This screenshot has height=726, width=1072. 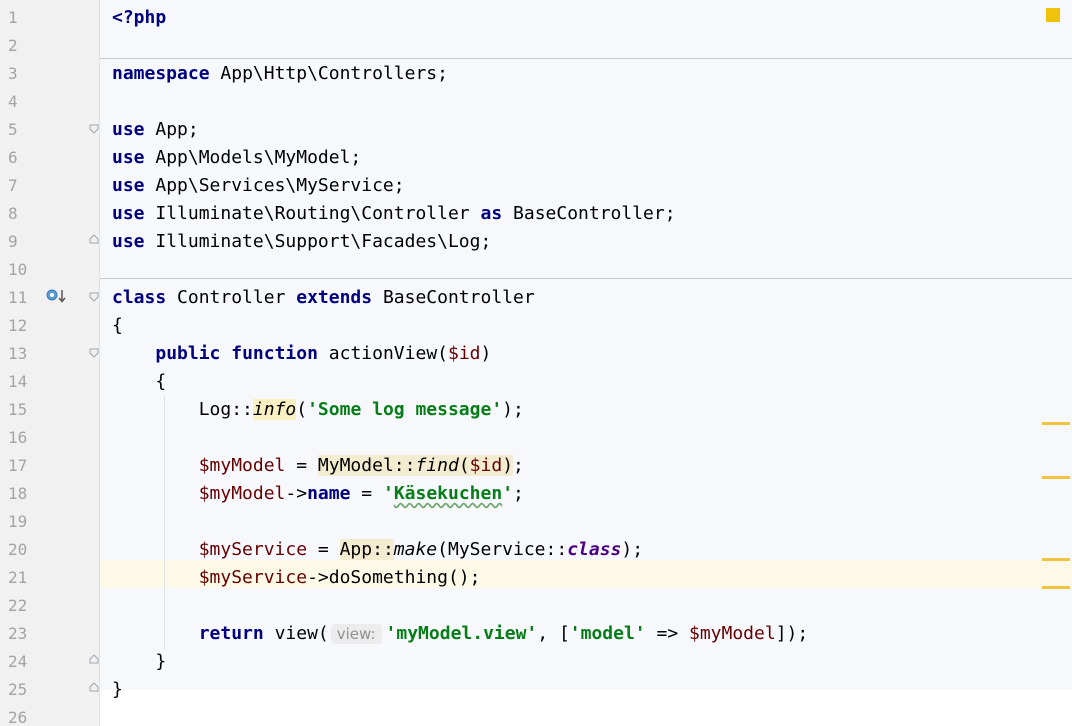 I want to click on code-line-1: <?php, so click(x=139, y=17).